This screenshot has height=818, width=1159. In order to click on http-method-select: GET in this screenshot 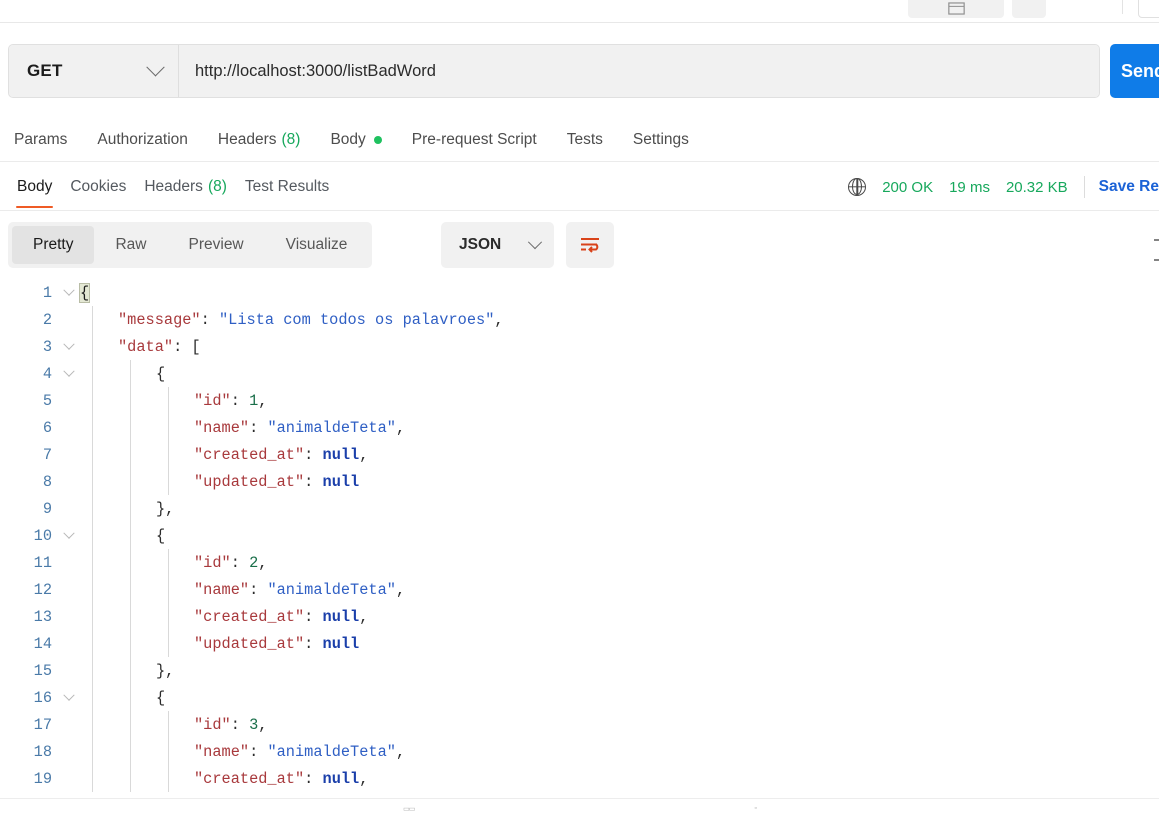, I will do `click(94, 71)`.